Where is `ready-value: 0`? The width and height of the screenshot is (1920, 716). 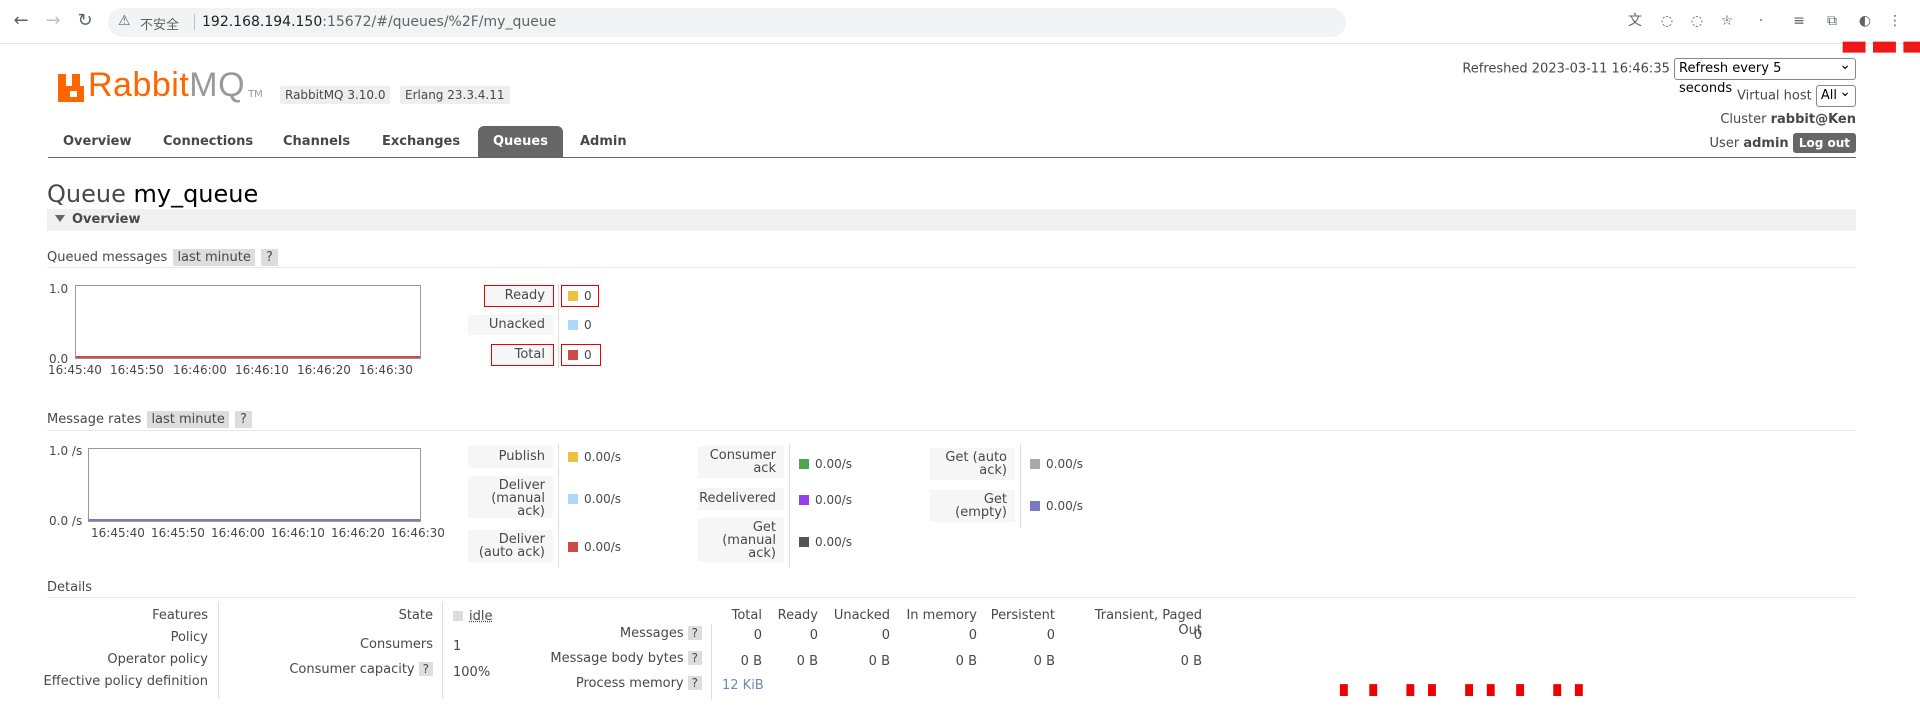 ready-value: 0 is located at coordinates (588, 296).